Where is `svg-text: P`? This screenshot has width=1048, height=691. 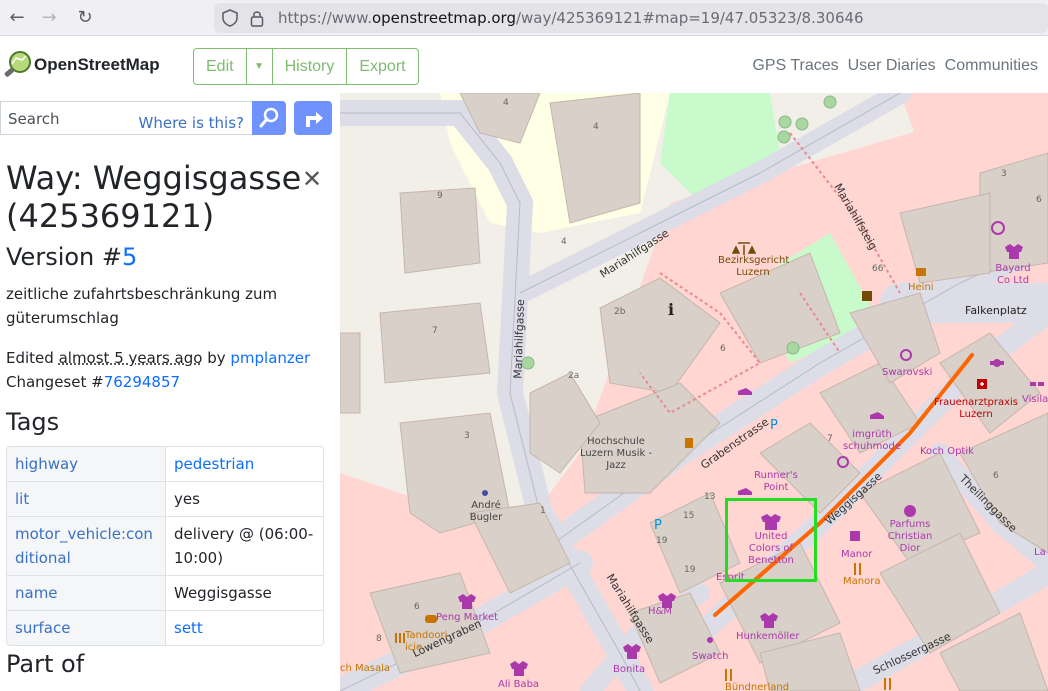
svg-text: P is located at coordinates (658, 525).